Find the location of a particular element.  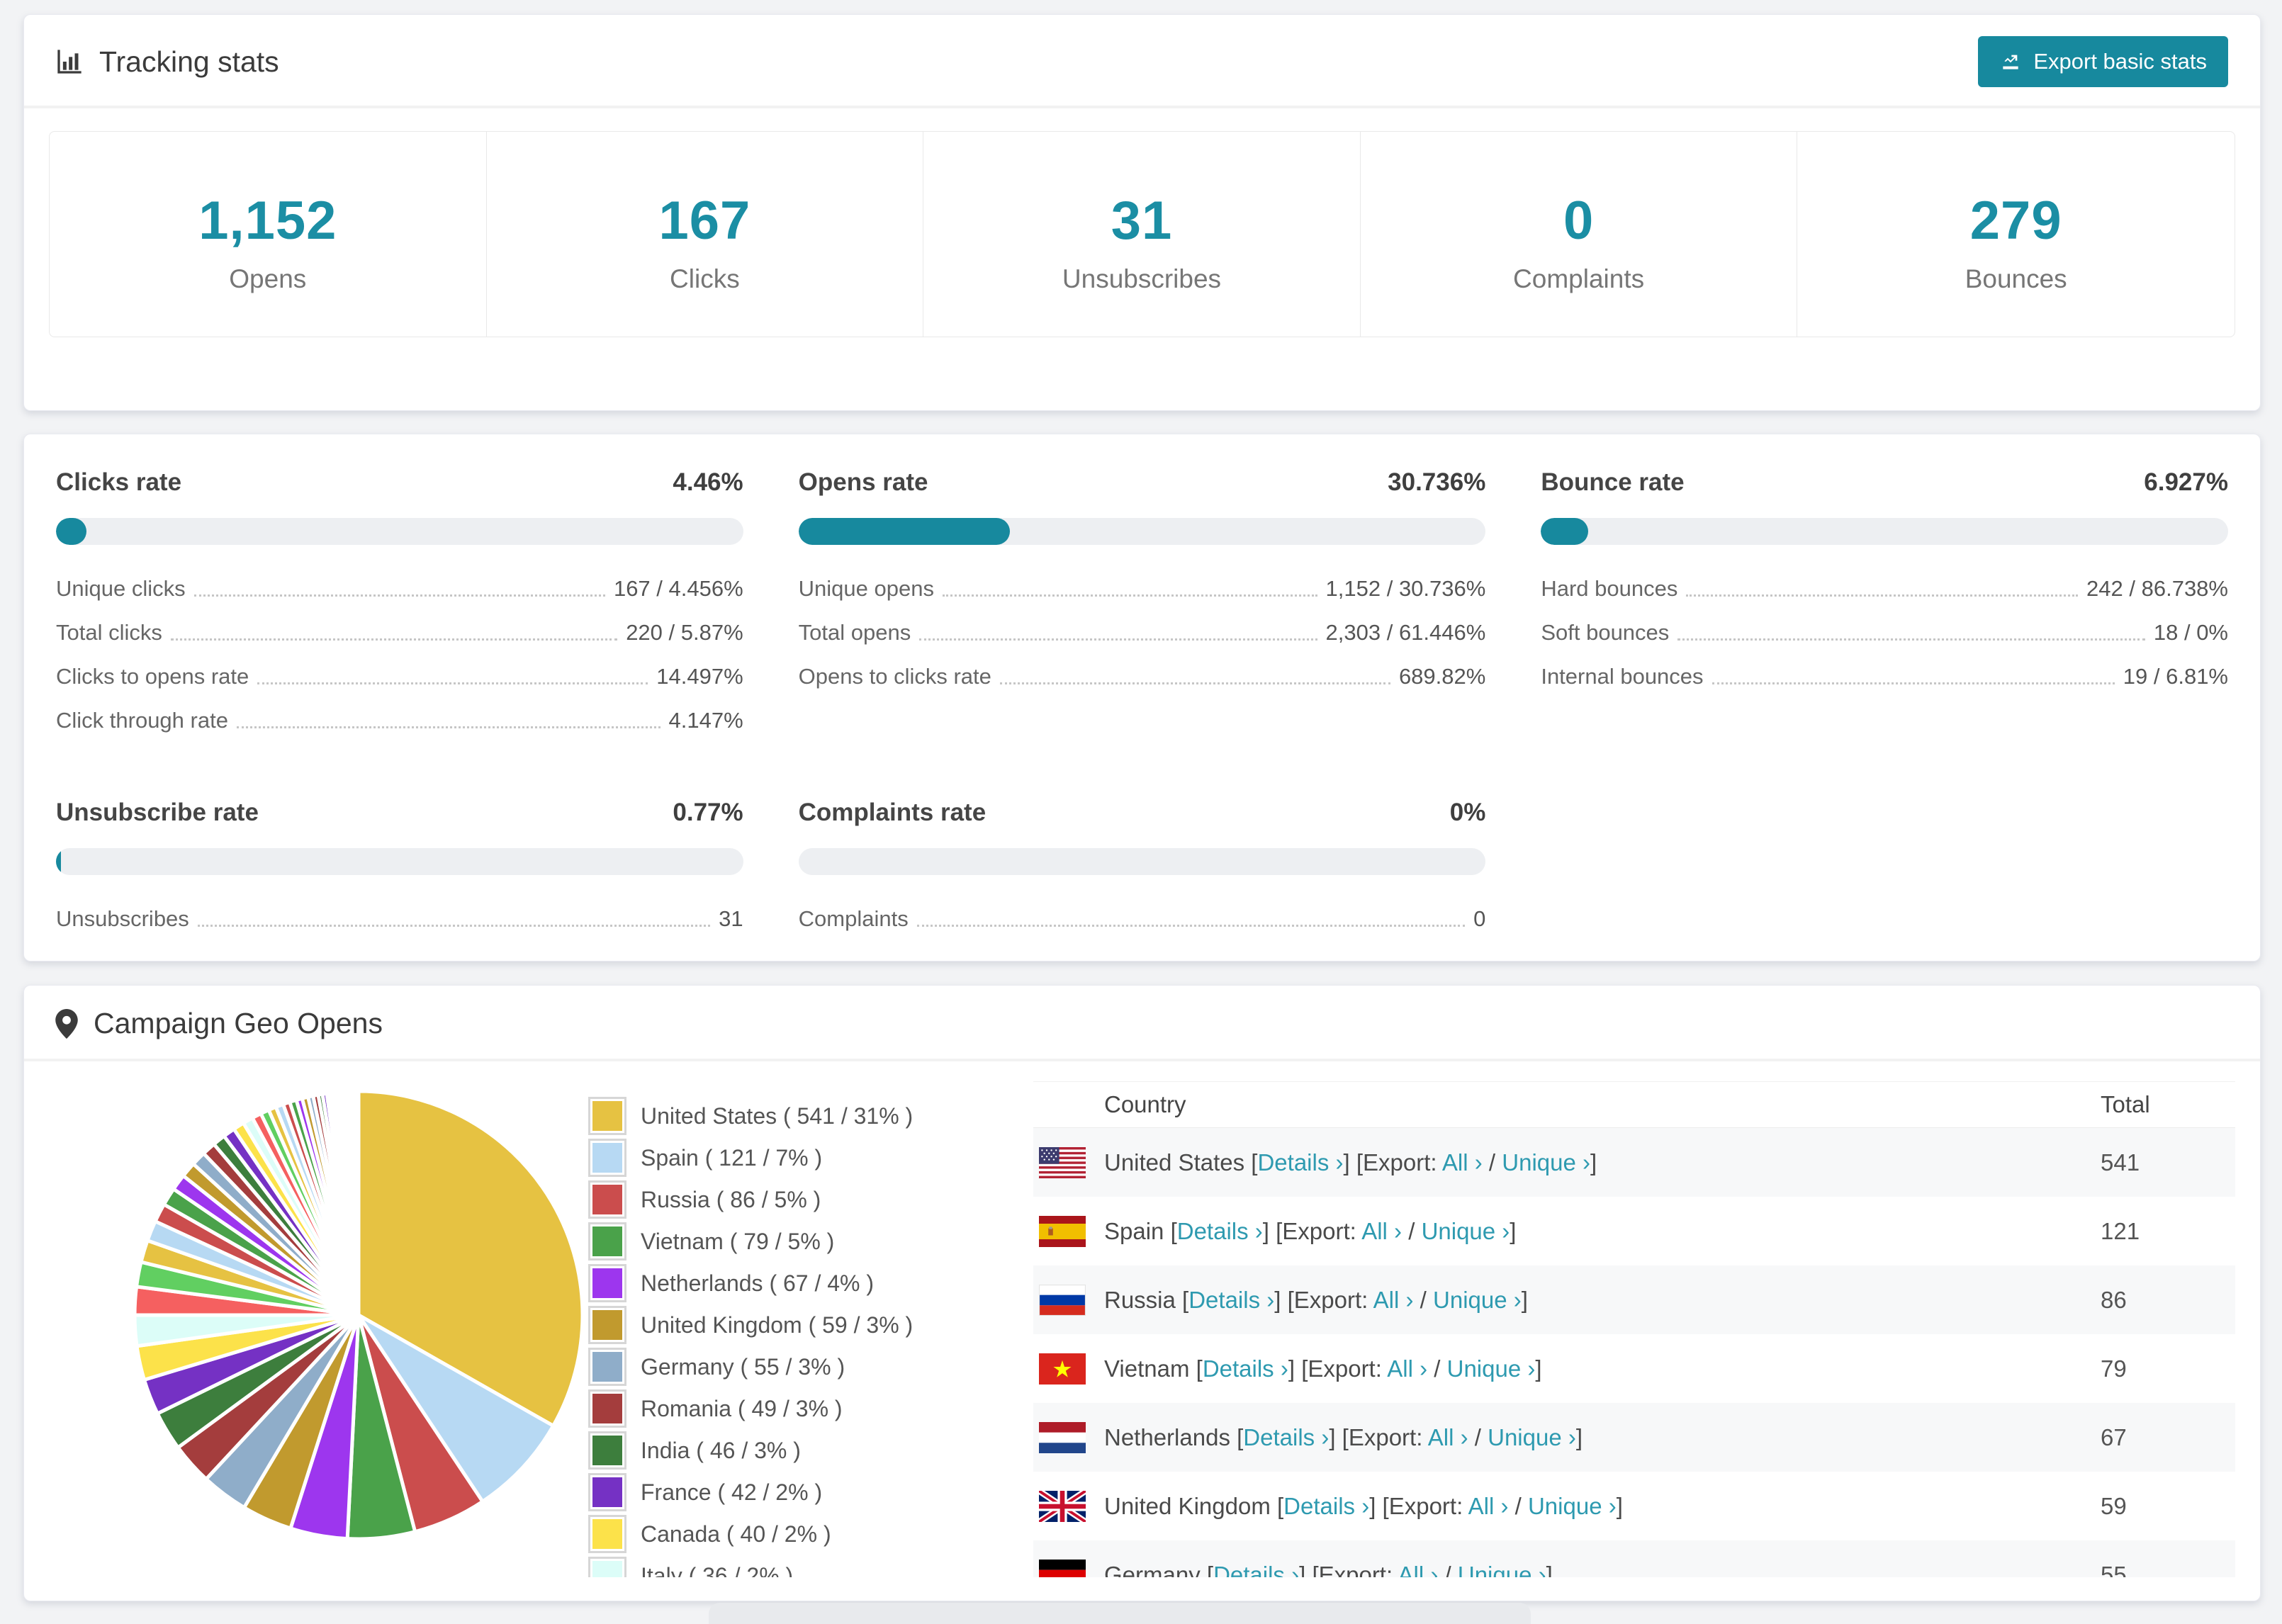

stat-label: Complaints is located at coordinates (1579, 278).